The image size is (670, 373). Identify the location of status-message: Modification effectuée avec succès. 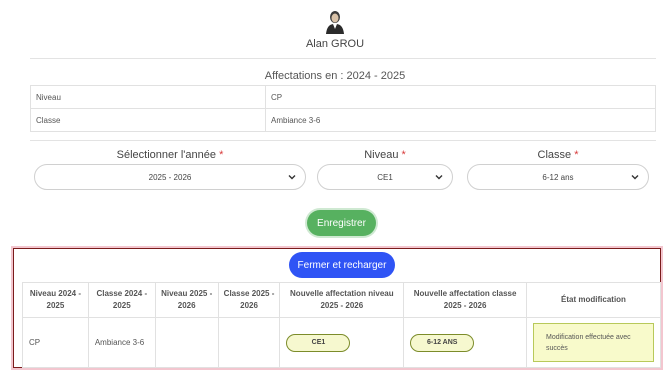
(593, 342).